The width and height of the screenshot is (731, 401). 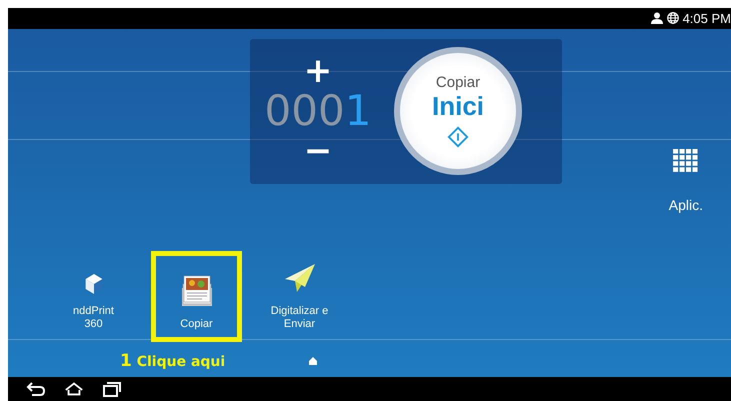 What do you see at coordinates (685, 160) in the screenshot?
I see `app-grid-icon` at bounding box center [685, 160].